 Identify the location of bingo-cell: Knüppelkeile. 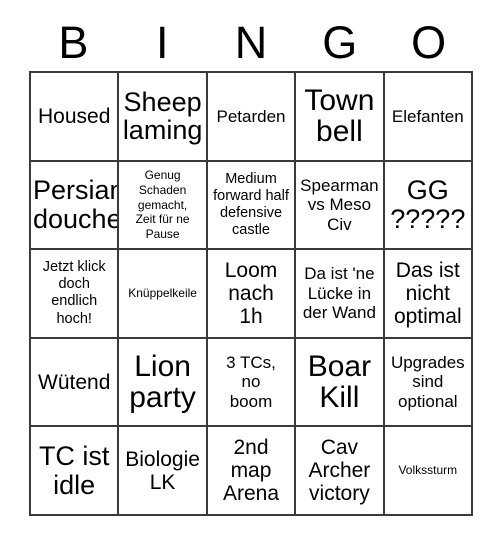
(163, 294).